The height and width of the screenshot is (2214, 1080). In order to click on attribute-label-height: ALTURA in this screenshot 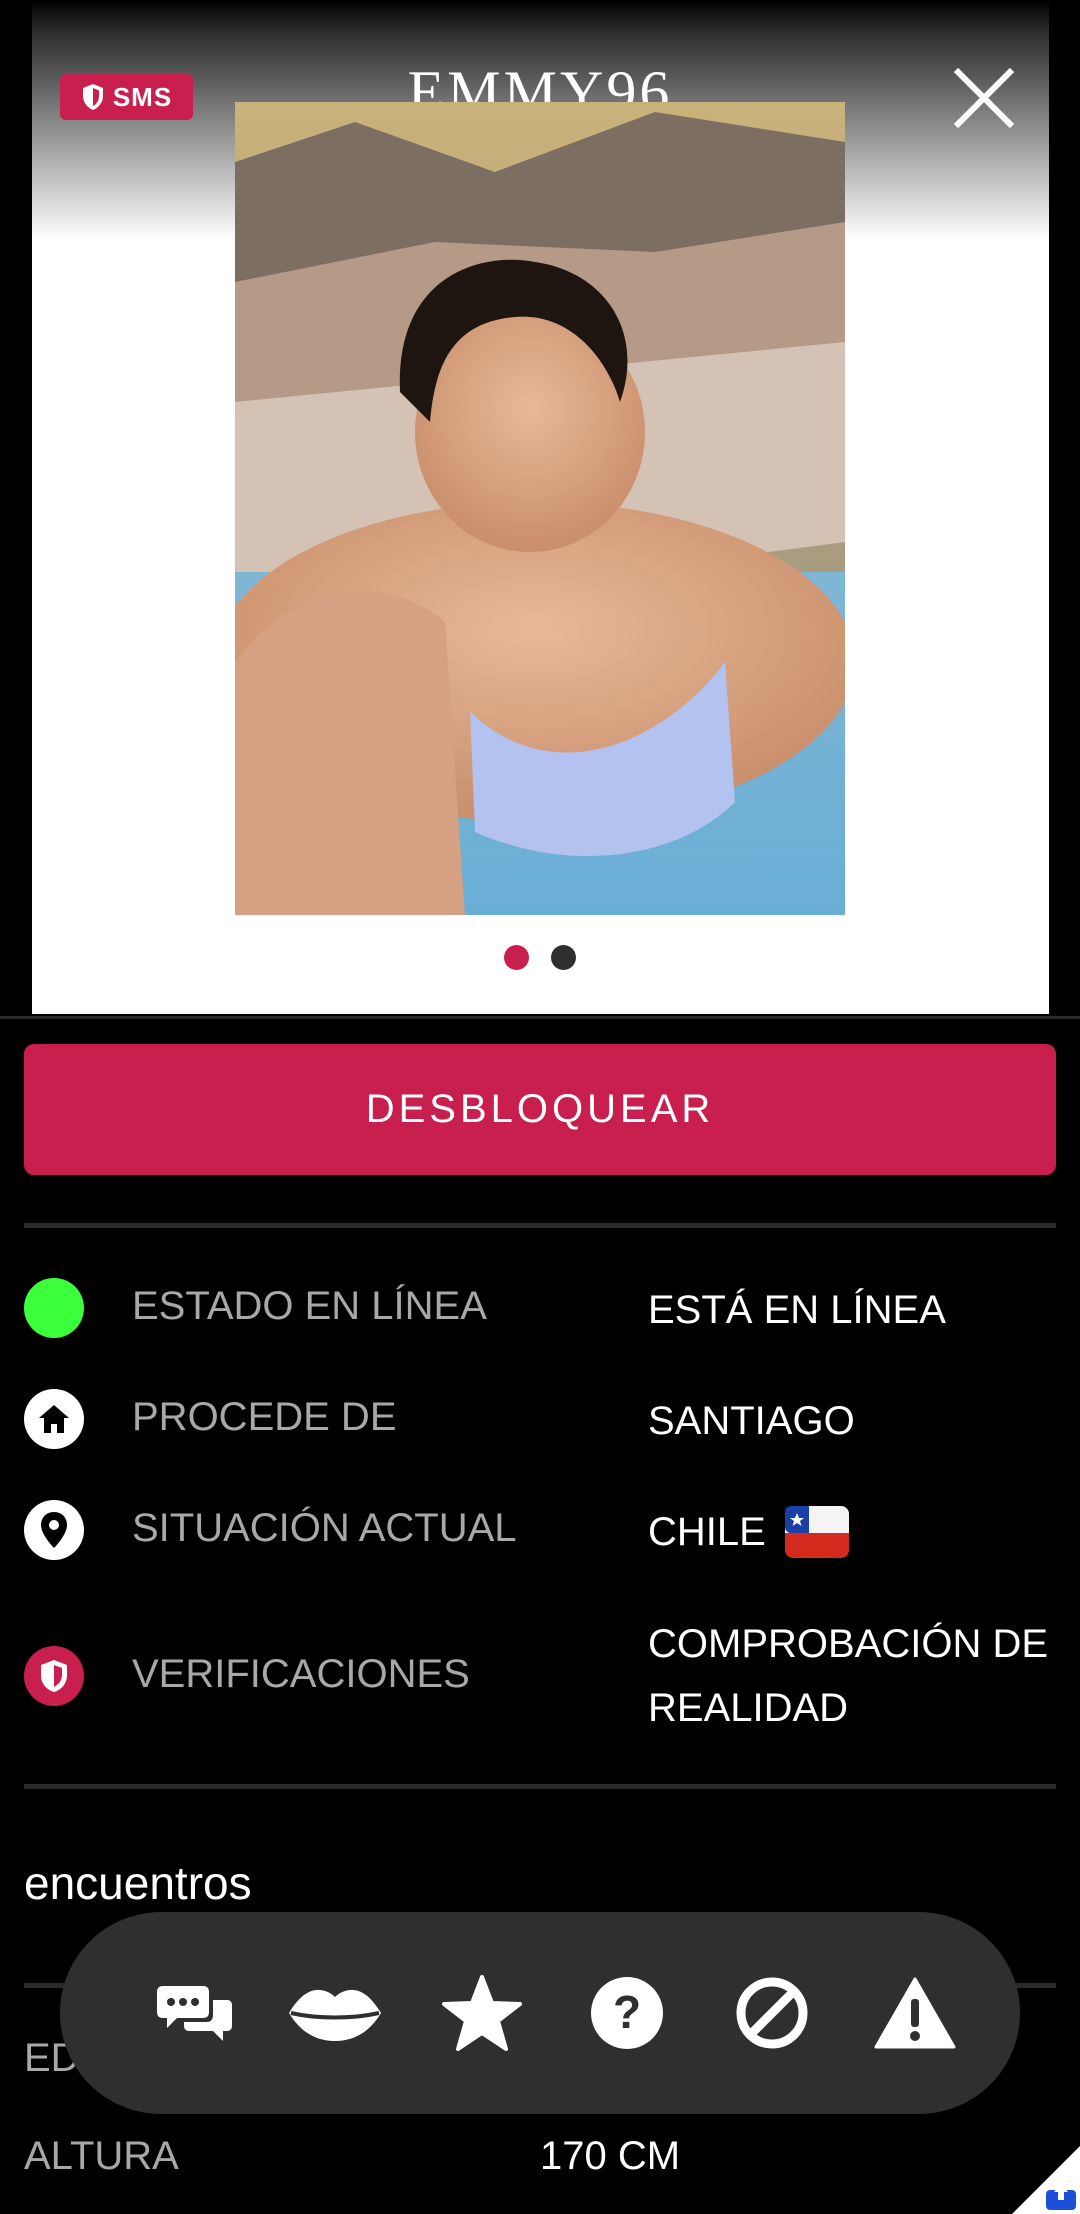, I will do `click(101, 2156)`.